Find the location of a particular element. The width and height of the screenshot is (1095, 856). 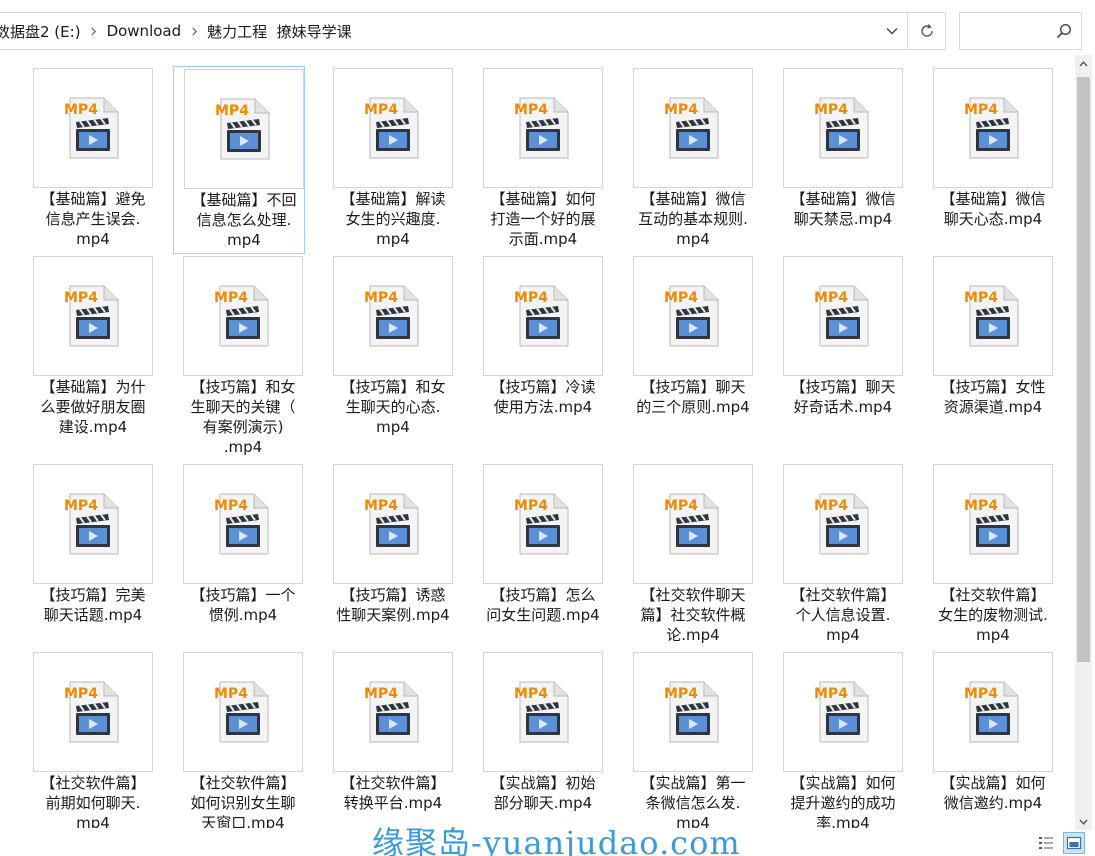

vertical-scrollbar is located at coordinates (1083, 442).